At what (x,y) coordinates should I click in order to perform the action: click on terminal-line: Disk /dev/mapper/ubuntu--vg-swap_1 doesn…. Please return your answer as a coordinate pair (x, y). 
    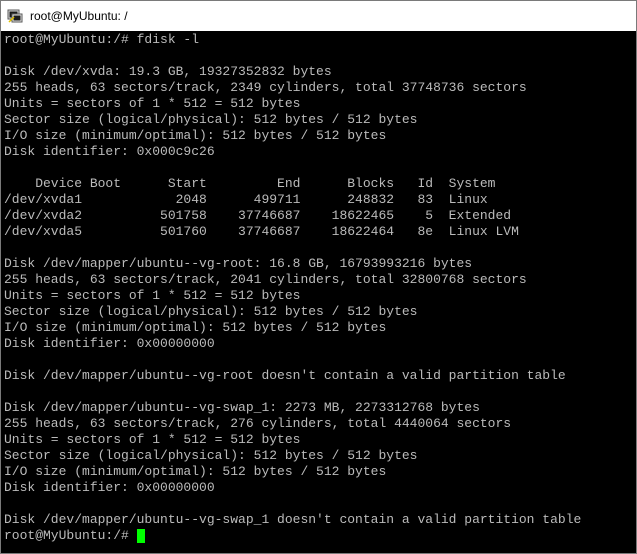
    Looking at the image, I should click on (293, 519).